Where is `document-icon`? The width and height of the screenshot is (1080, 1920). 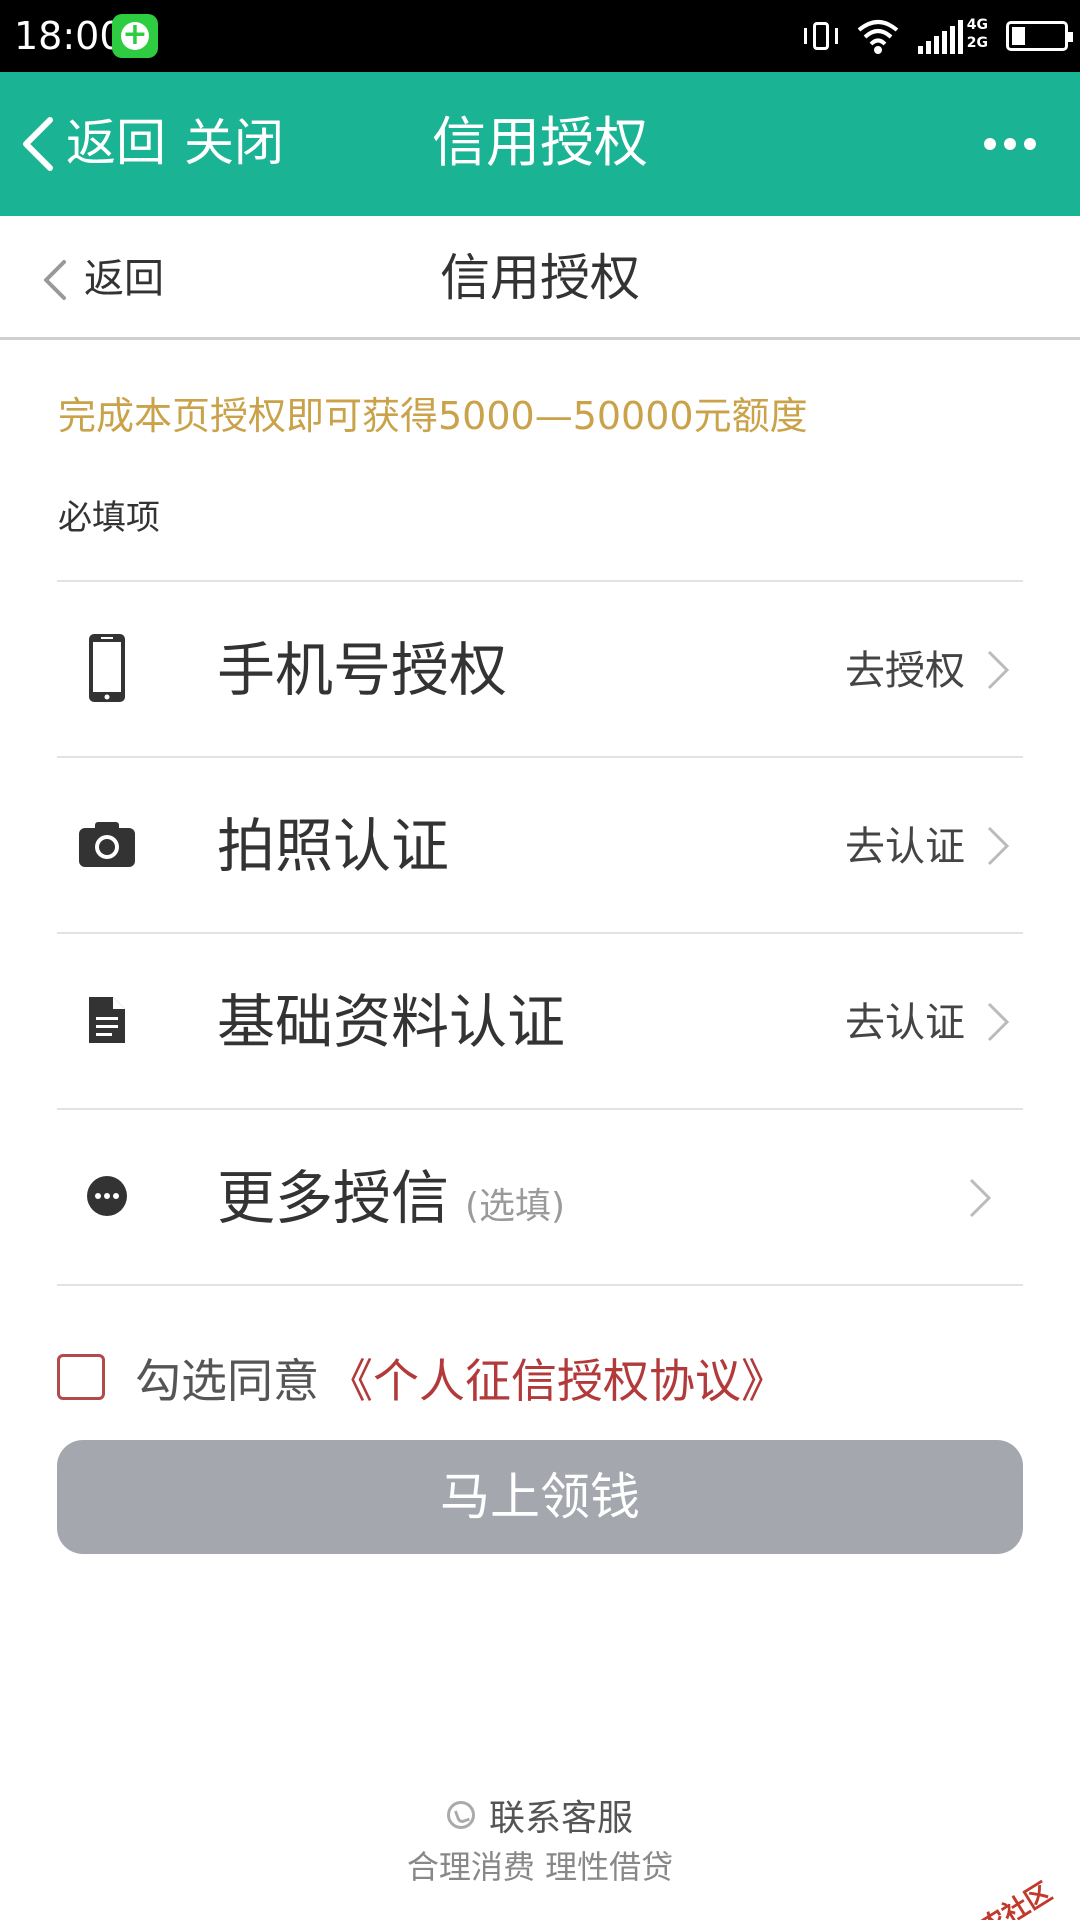 document-icon is located at coordinates (107, 1020).